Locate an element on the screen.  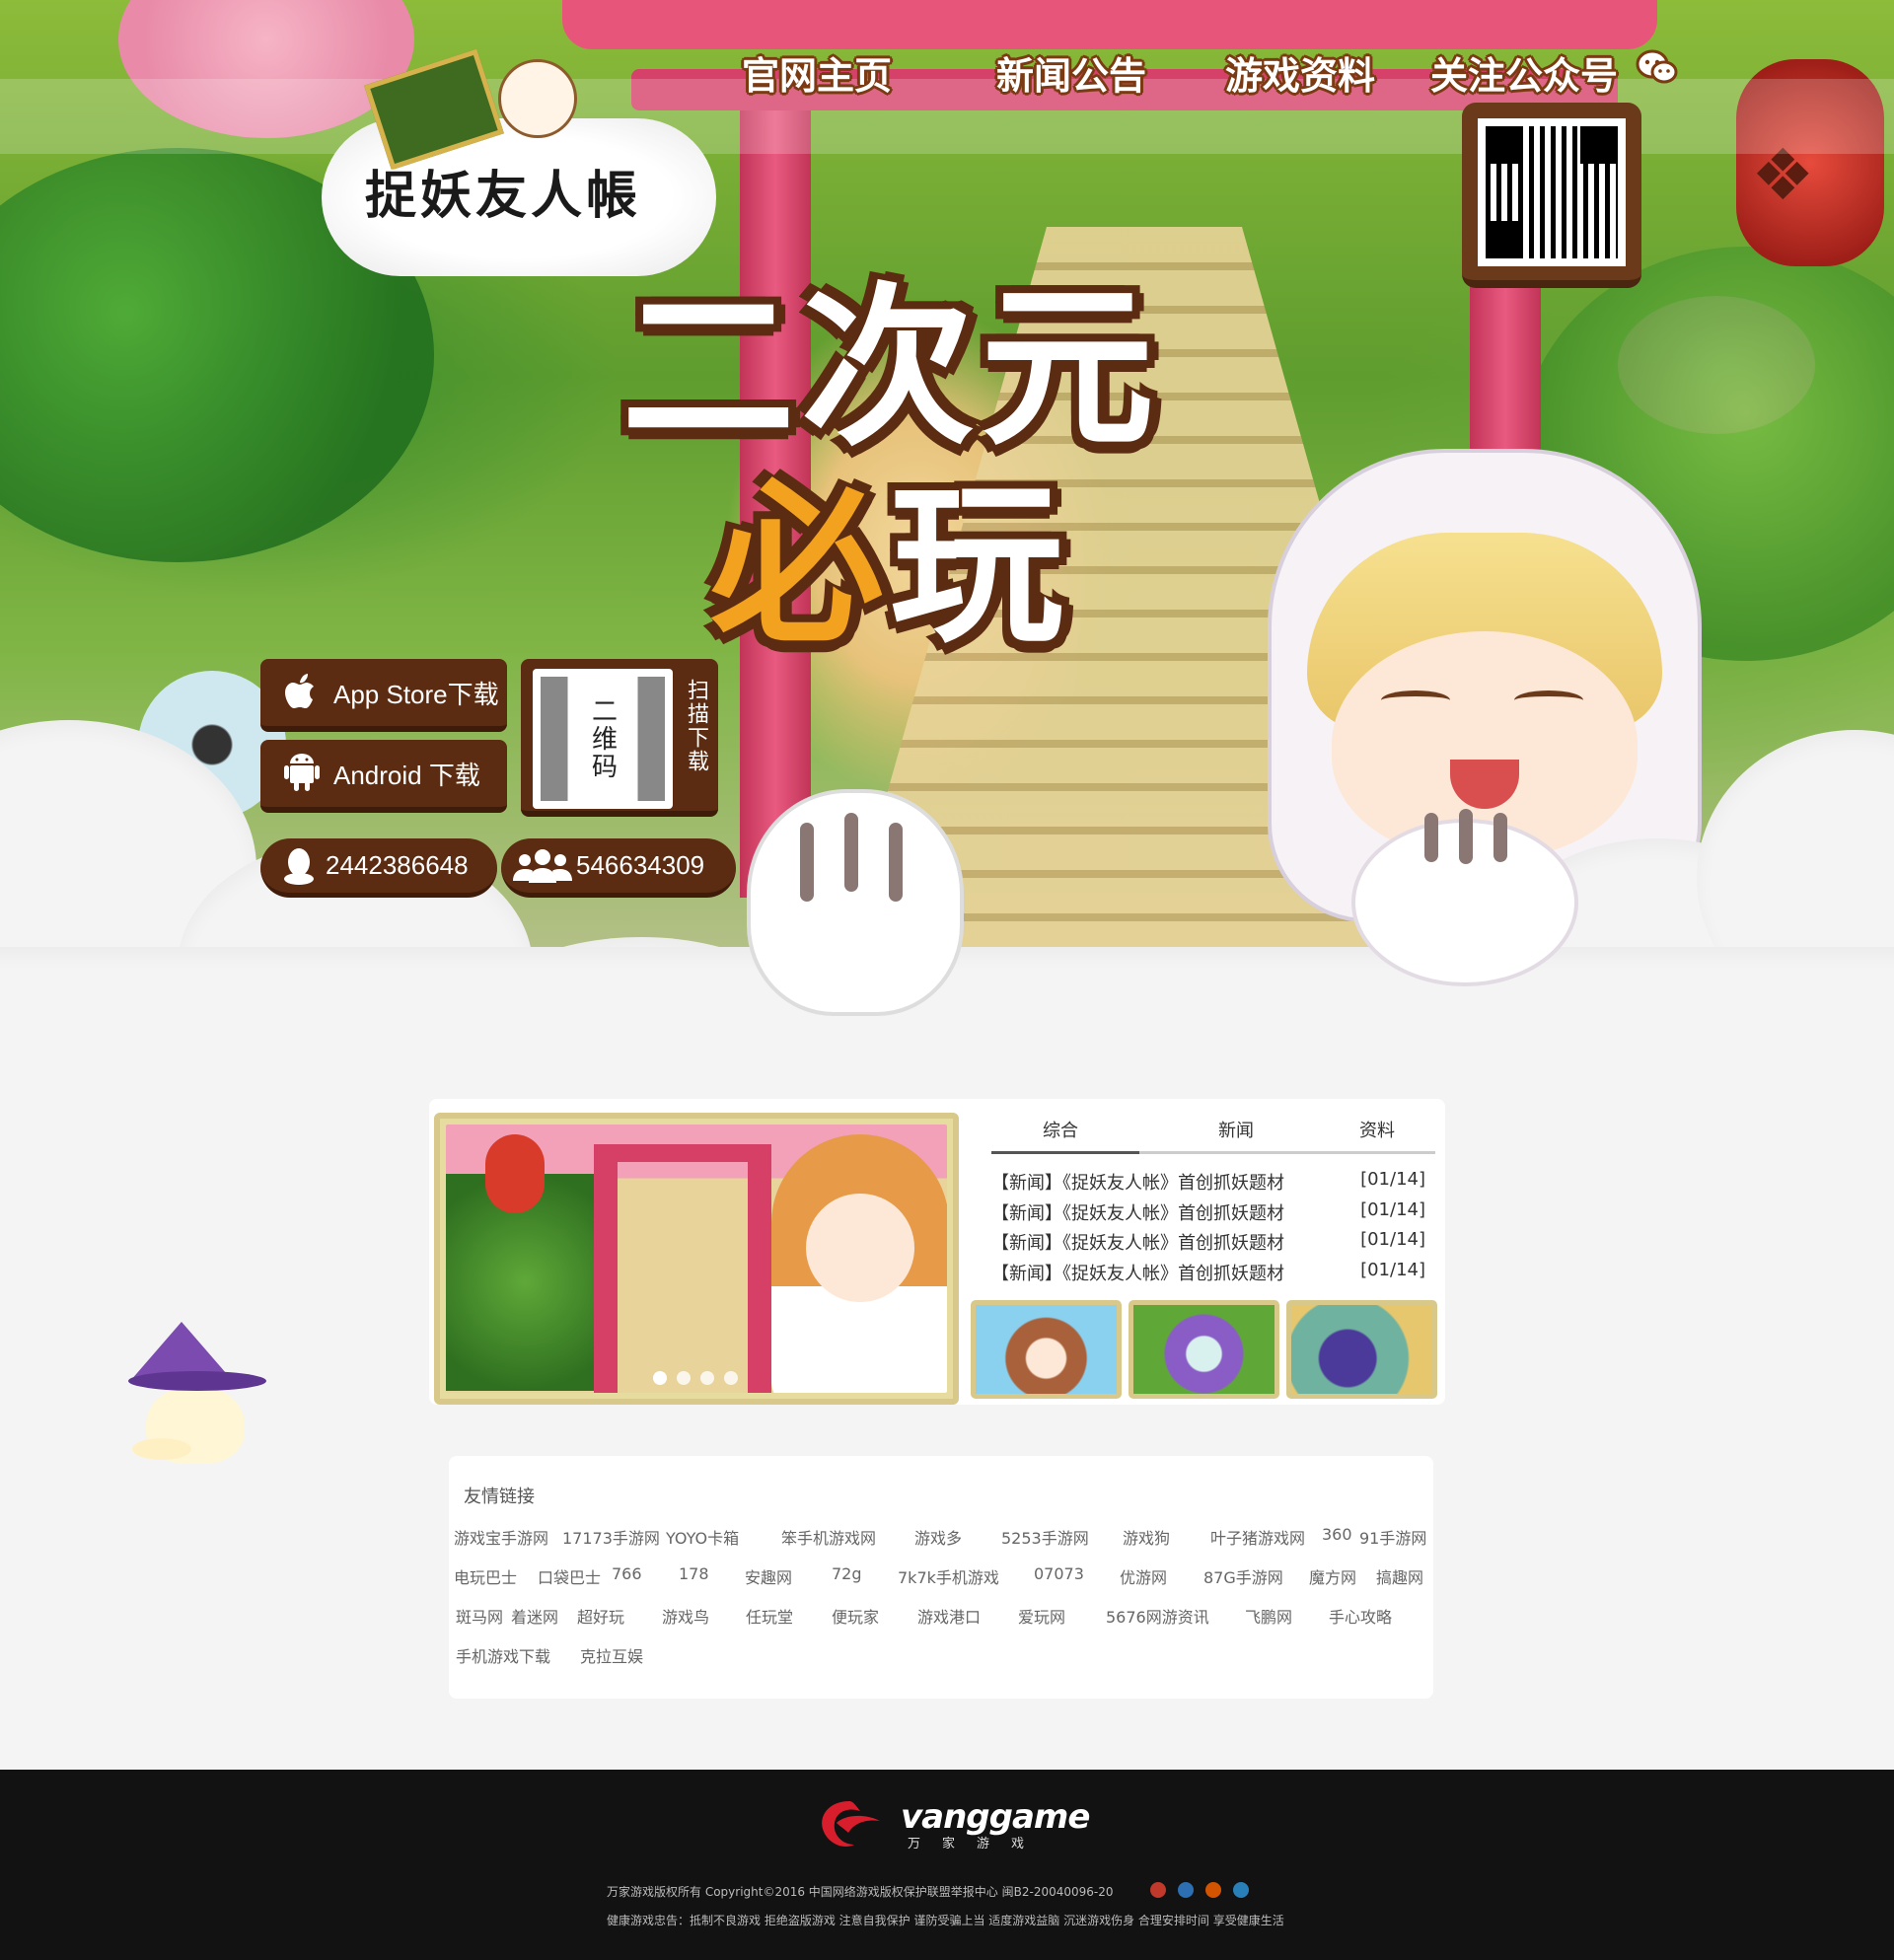
torii-gate-top is located at coordinates (1109, 24).